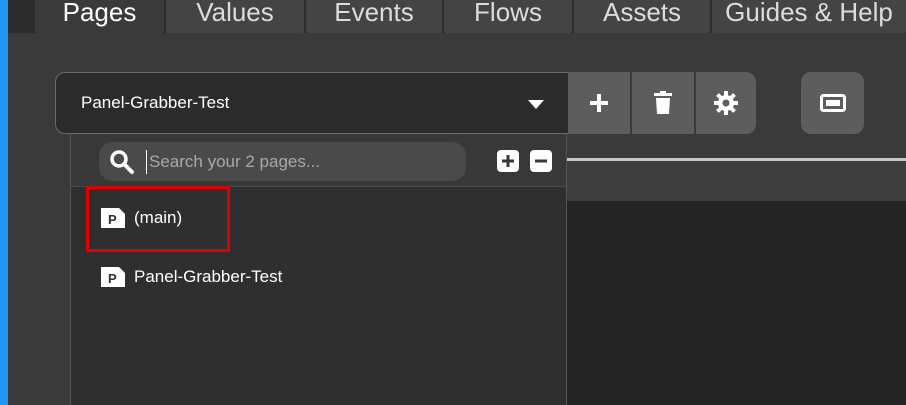  I want to click on list-item-label: Panel-Grabber-Test, so click(208, 276).